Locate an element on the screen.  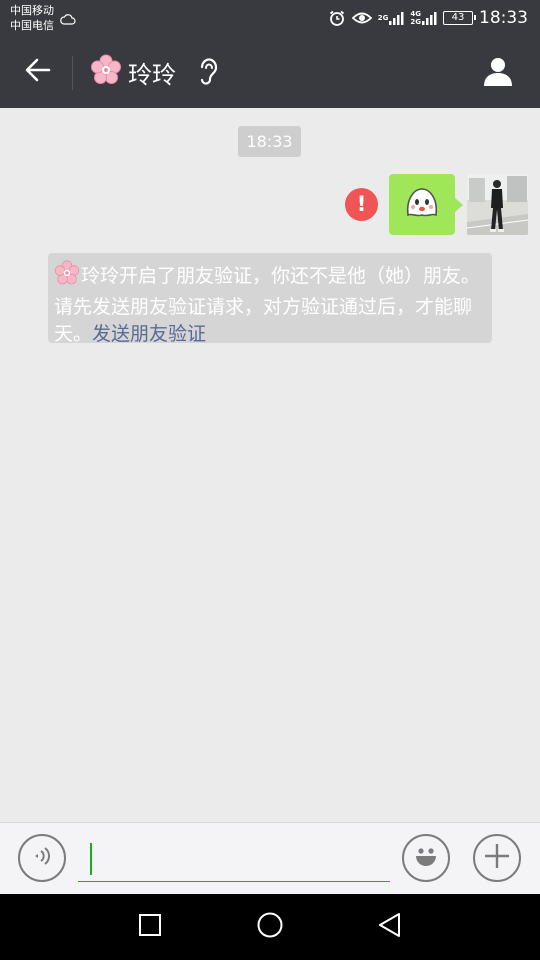
ear-icon is located at coordinates (209, 73).